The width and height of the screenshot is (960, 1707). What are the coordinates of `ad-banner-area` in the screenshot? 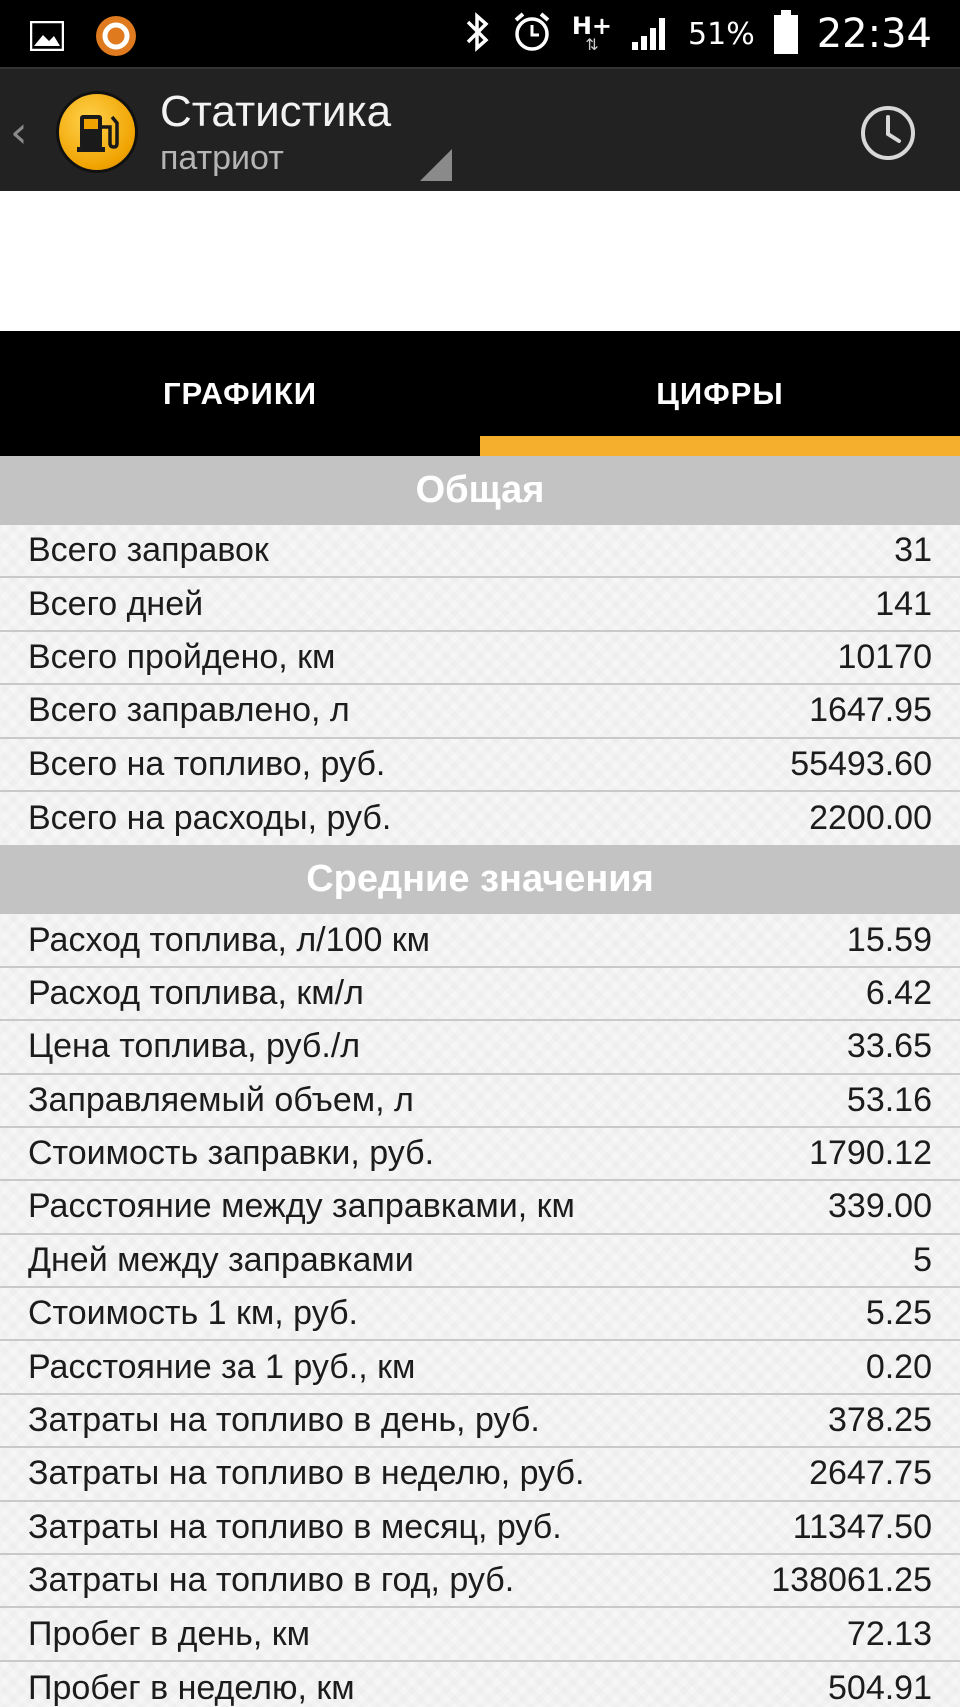 It's located at (480, 261).